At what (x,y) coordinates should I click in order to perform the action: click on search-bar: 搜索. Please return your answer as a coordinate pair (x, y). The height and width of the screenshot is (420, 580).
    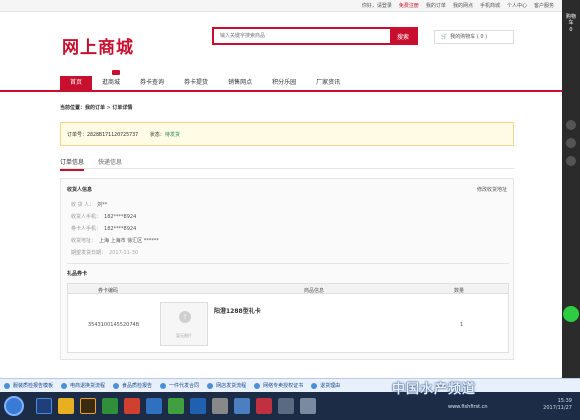
    Looking at the image, I should click on (315, 36).